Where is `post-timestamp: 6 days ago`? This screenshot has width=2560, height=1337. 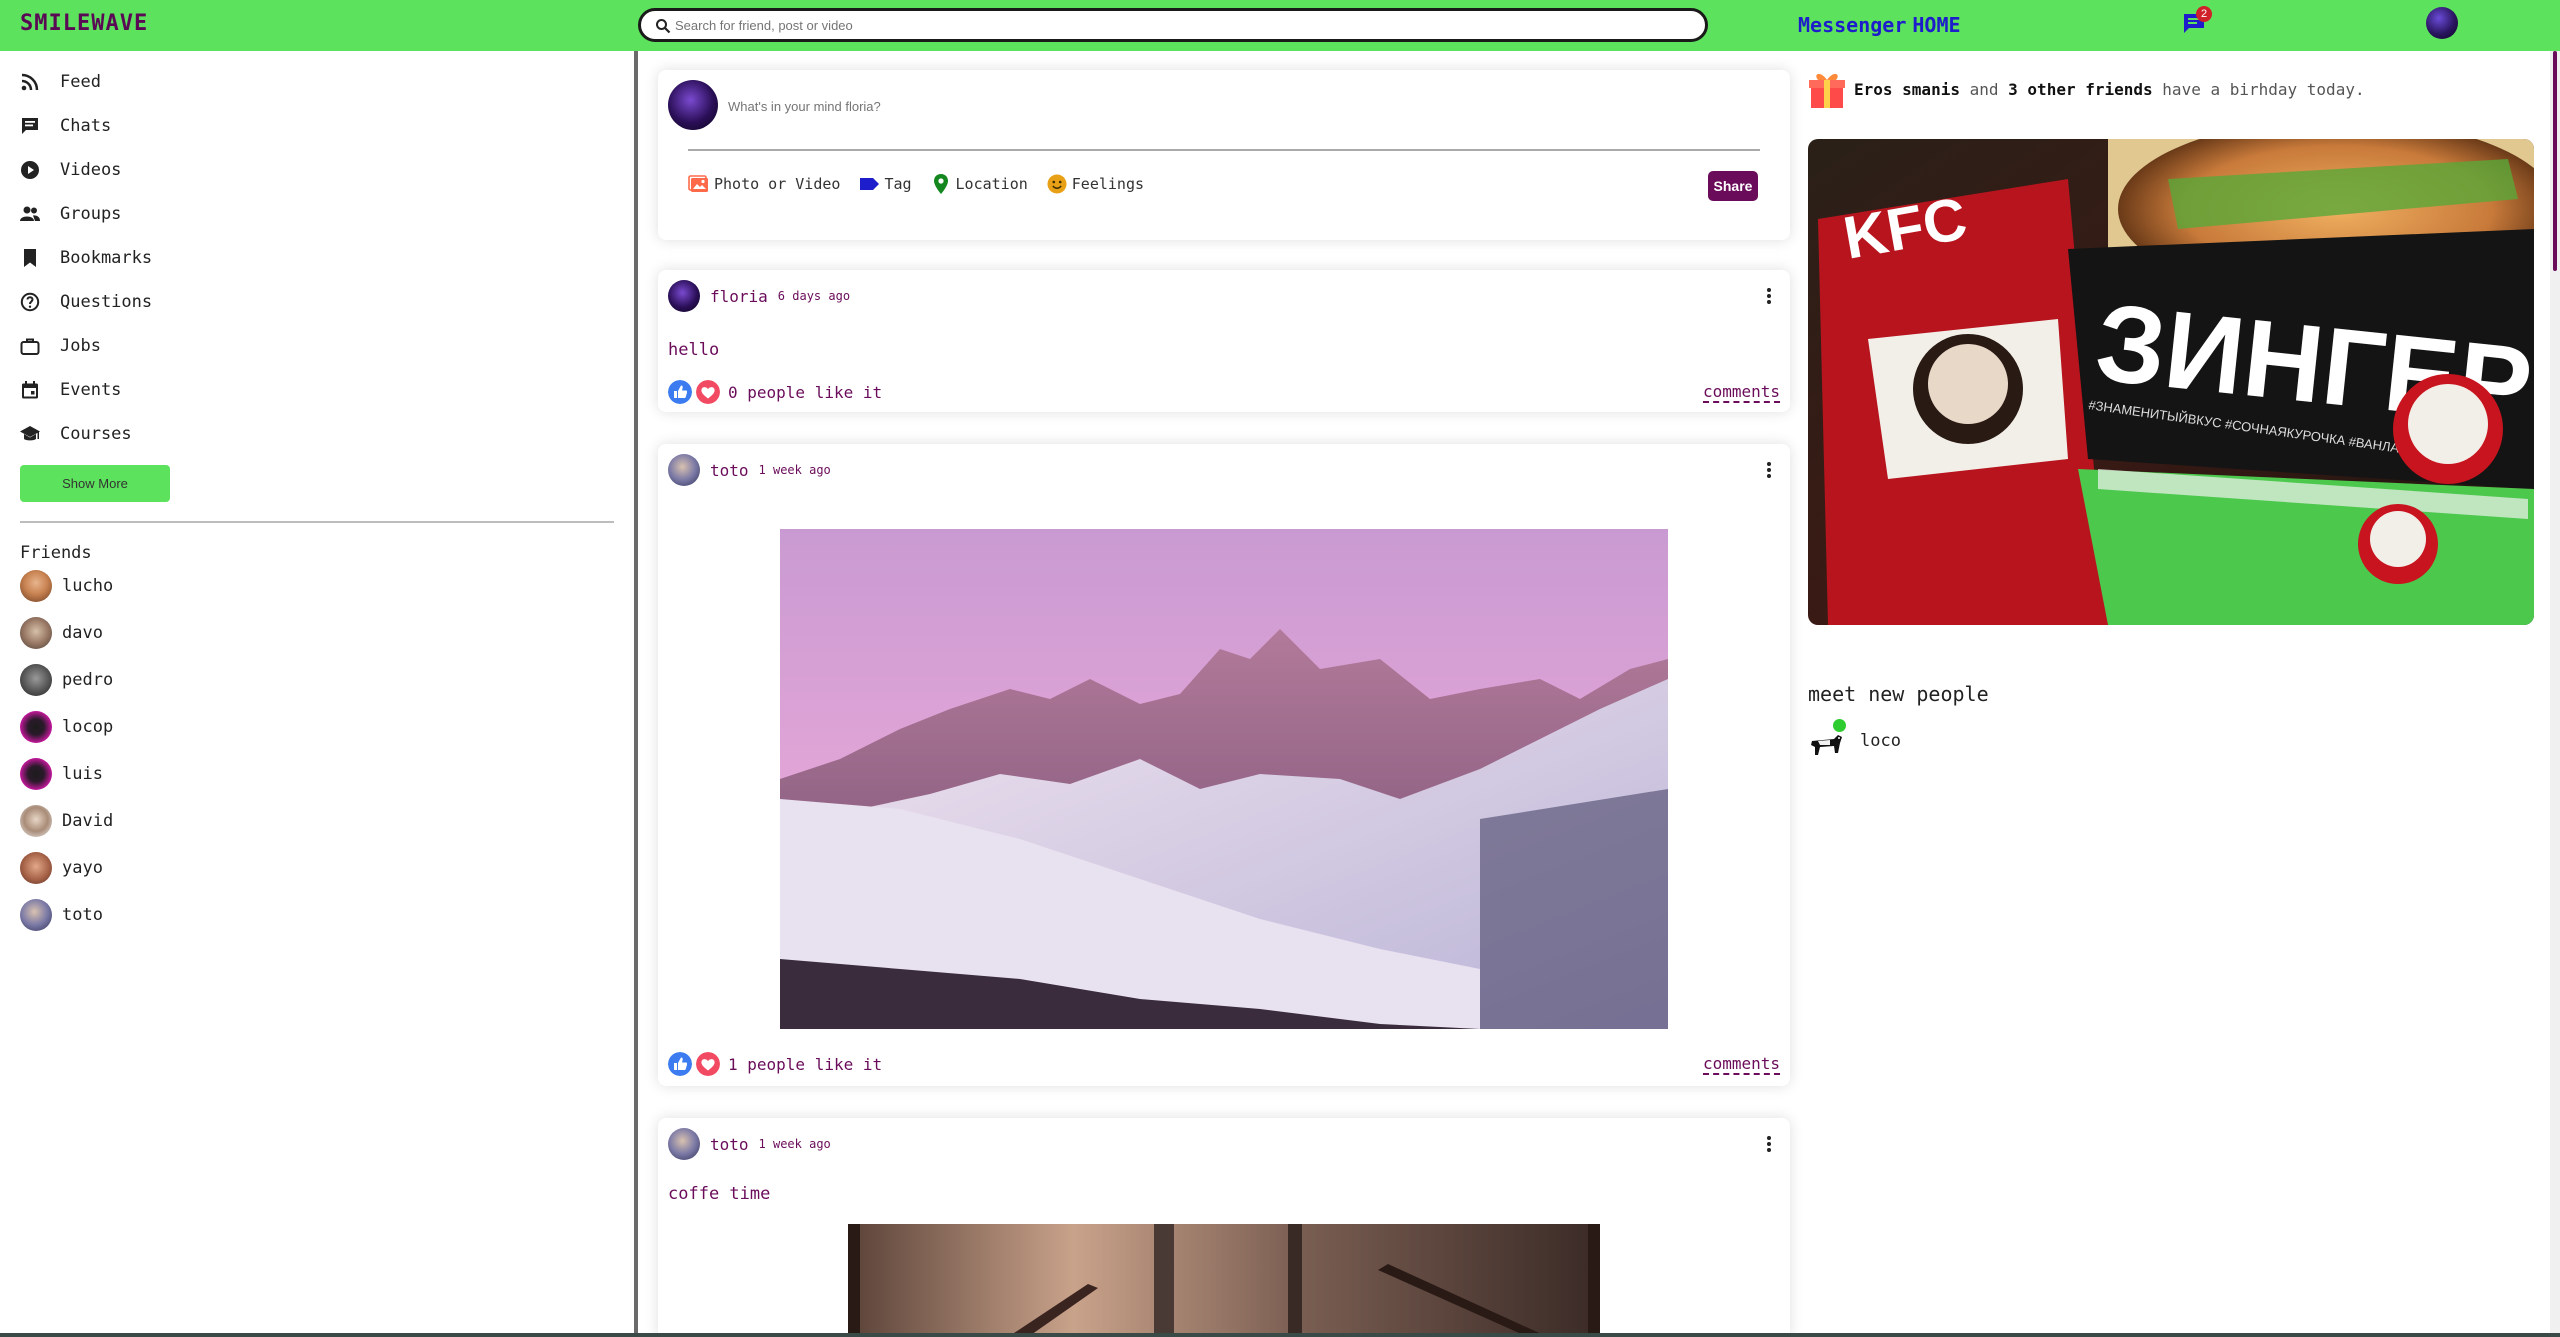 post-timestamp: 6 days ago is located at coordinates (814, 296).